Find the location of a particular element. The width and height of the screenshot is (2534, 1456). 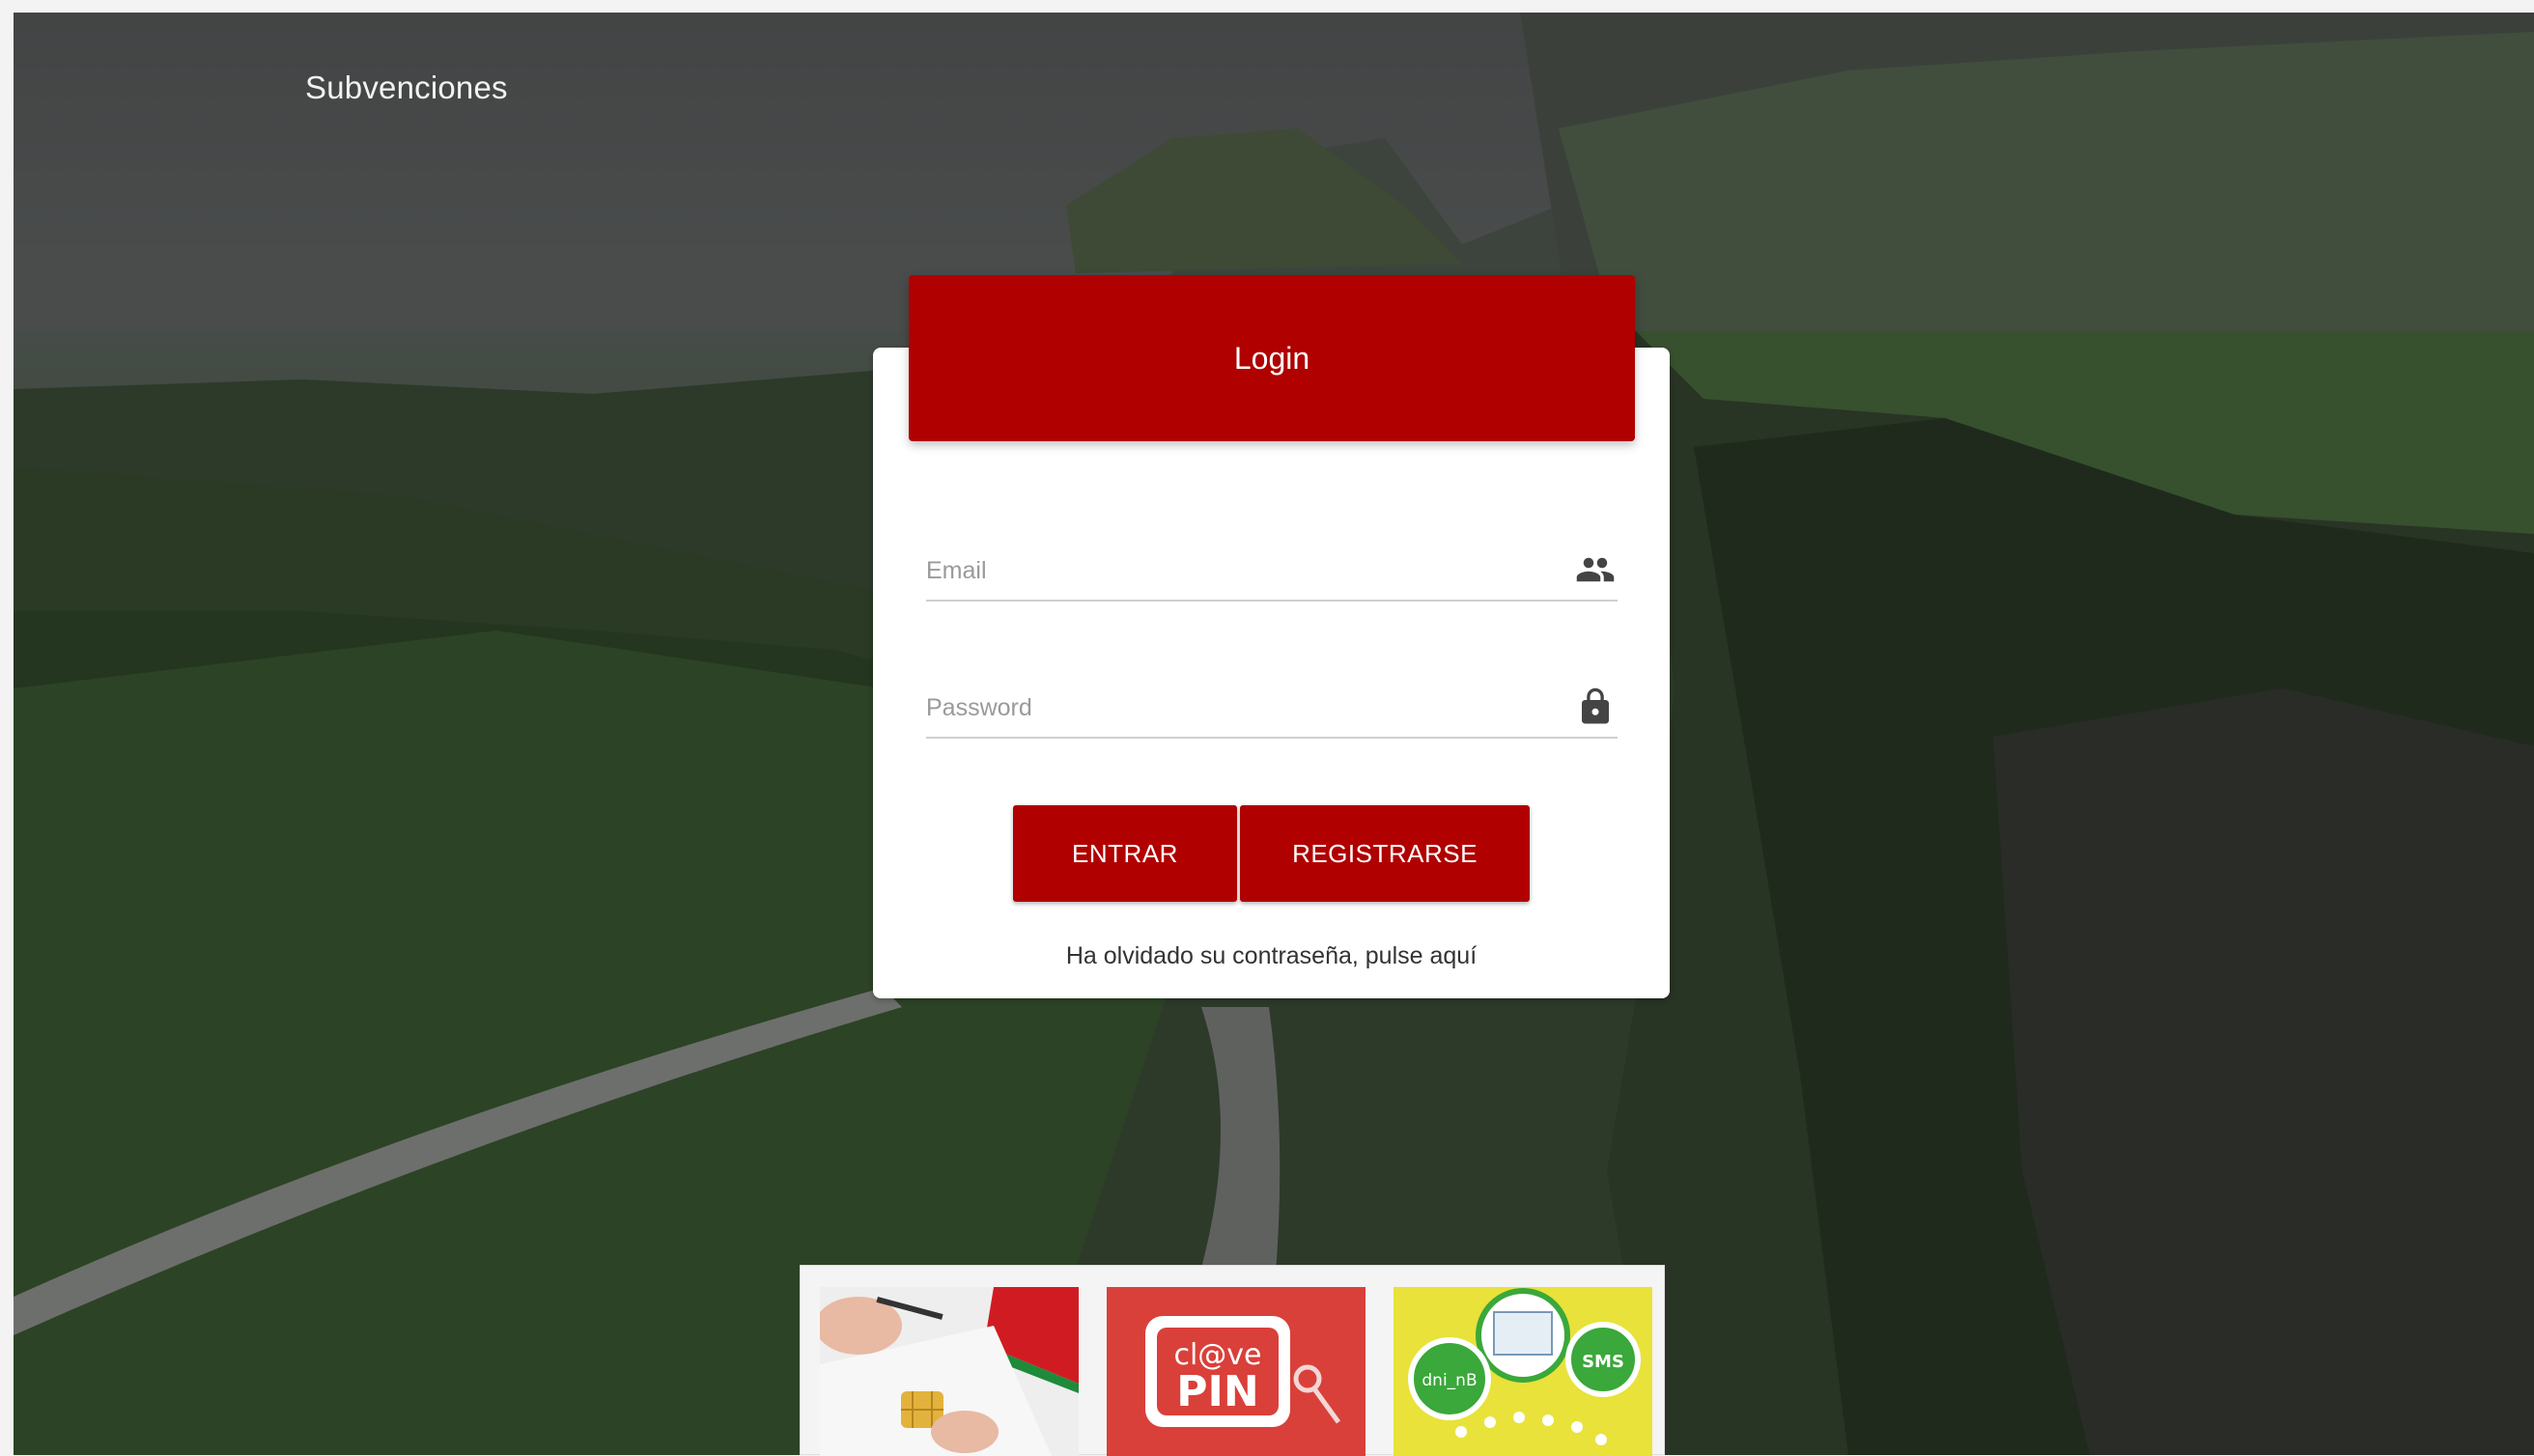

access-options-banner: cl@ve PIN dni_nB SMS is located at coordinates (1232, 1361).